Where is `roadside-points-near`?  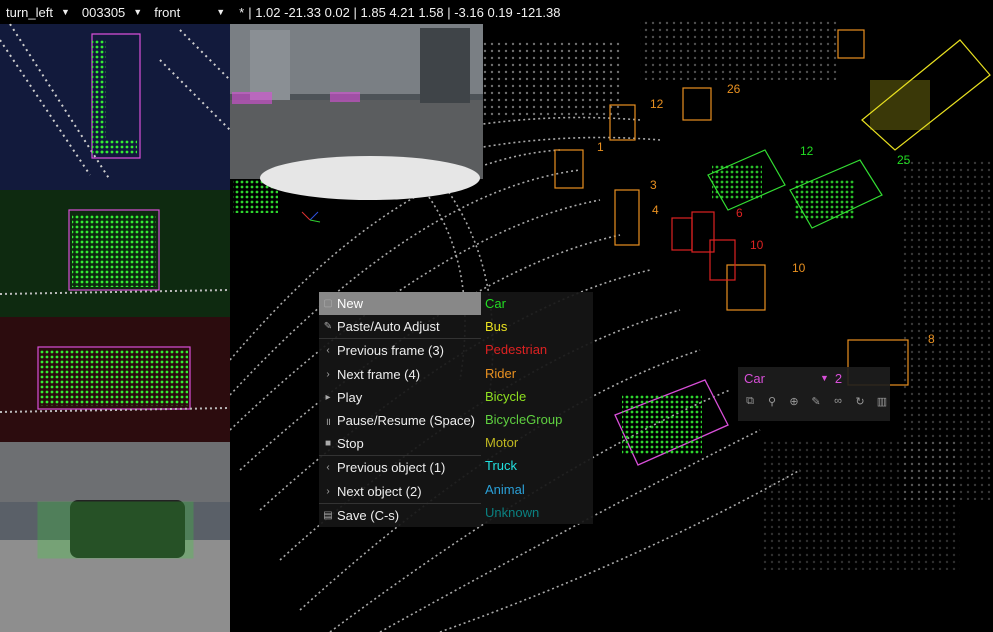 roadside-points-near is located at coordinates (860, 505).